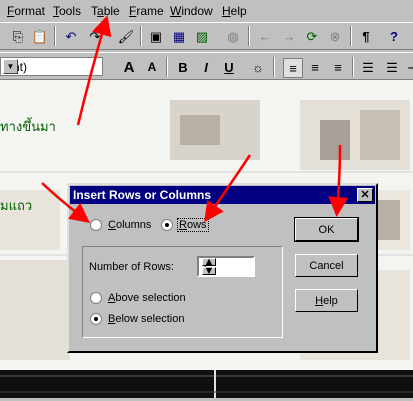 This screenshot has width=413, height=401. Describe the element at coordinates (129, 67) in the screenshot. I see `increase-font-size-icon: A` at that location.